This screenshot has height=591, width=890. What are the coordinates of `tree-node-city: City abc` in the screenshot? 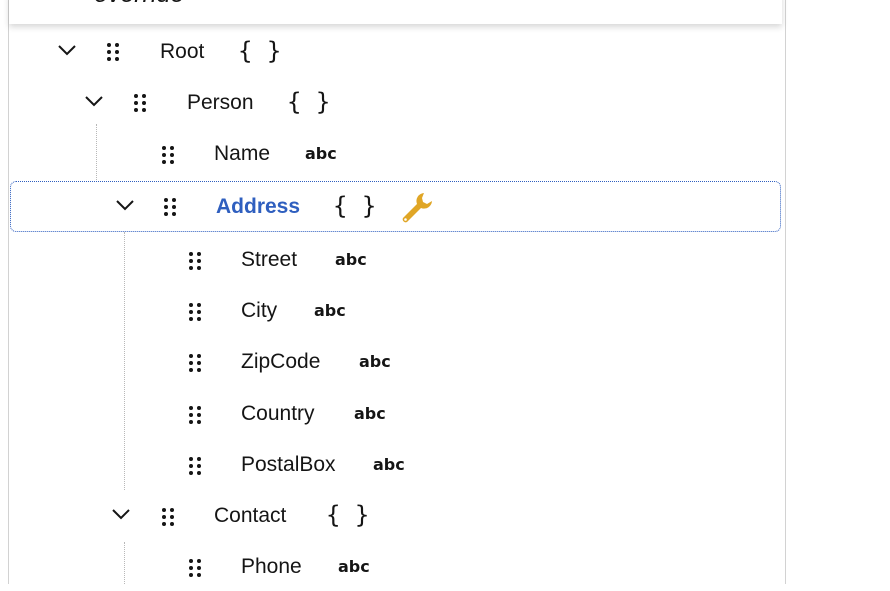 It's located at (397, 311).